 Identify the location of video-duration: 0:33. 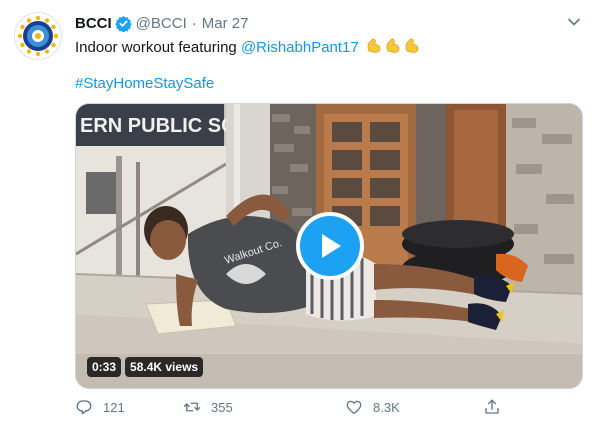
(104, 367).